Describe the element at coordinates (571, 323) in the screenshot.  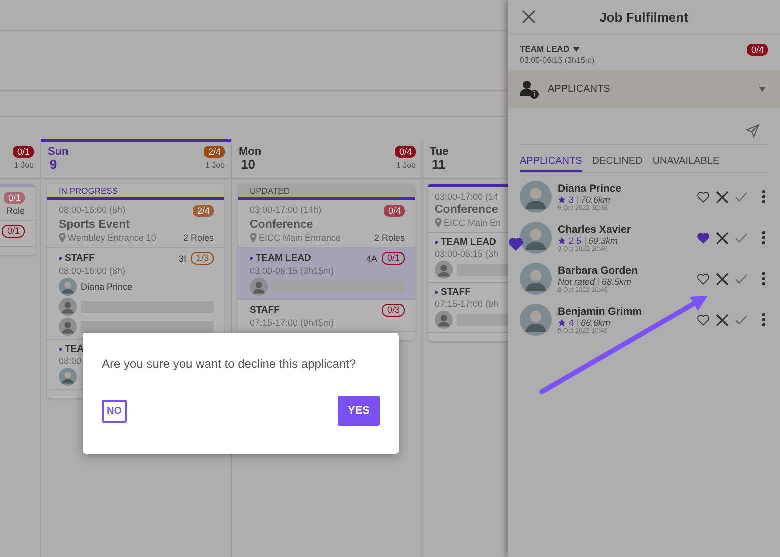
I see `rating-value: 4` at that location.